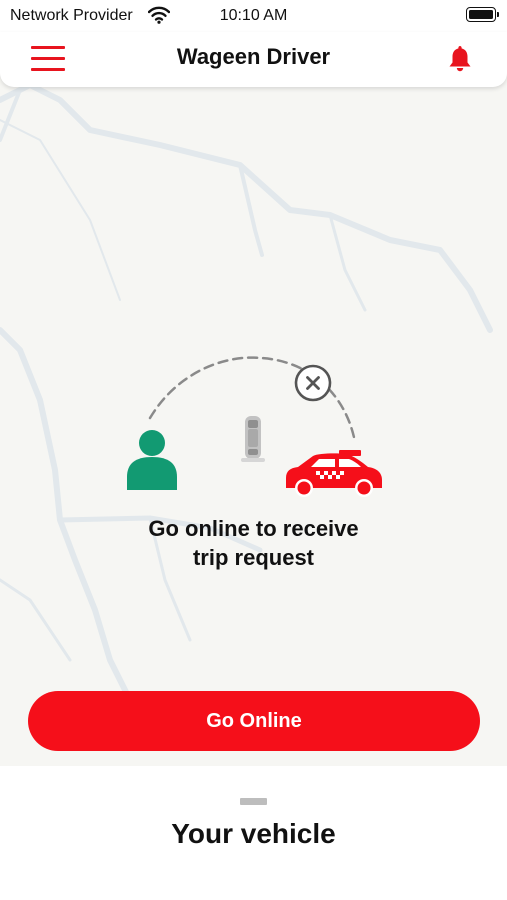 The image size is (507, 900). Describe the element at coordinates (253, 801) in the screenshot. I see `sheet-drag-handle` at that location.